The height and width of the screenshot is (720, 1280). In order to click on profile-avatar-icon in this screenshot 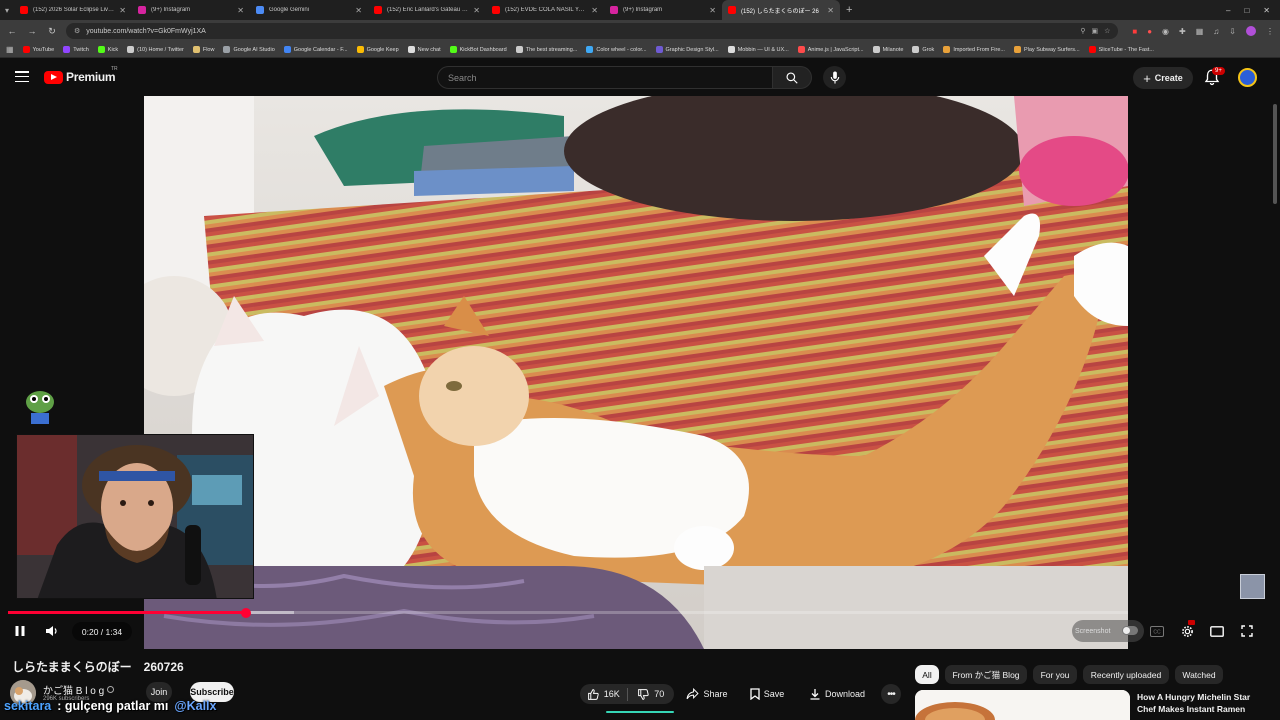, I will do `click(1251, 31)`.